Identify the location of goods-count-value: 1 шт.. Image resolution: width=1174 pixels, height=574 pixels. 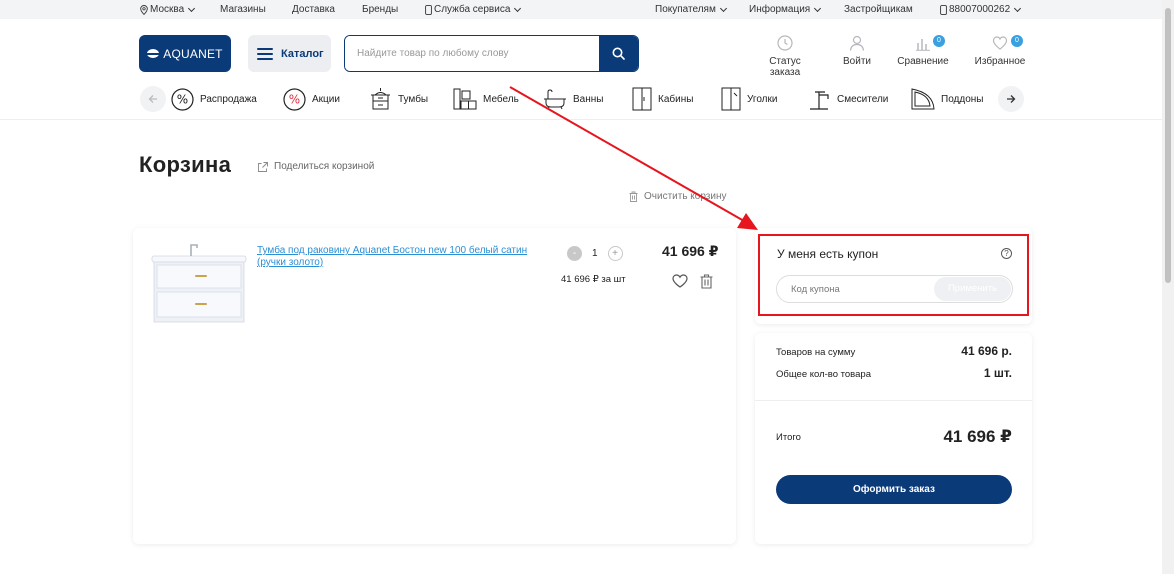
(997, 373).